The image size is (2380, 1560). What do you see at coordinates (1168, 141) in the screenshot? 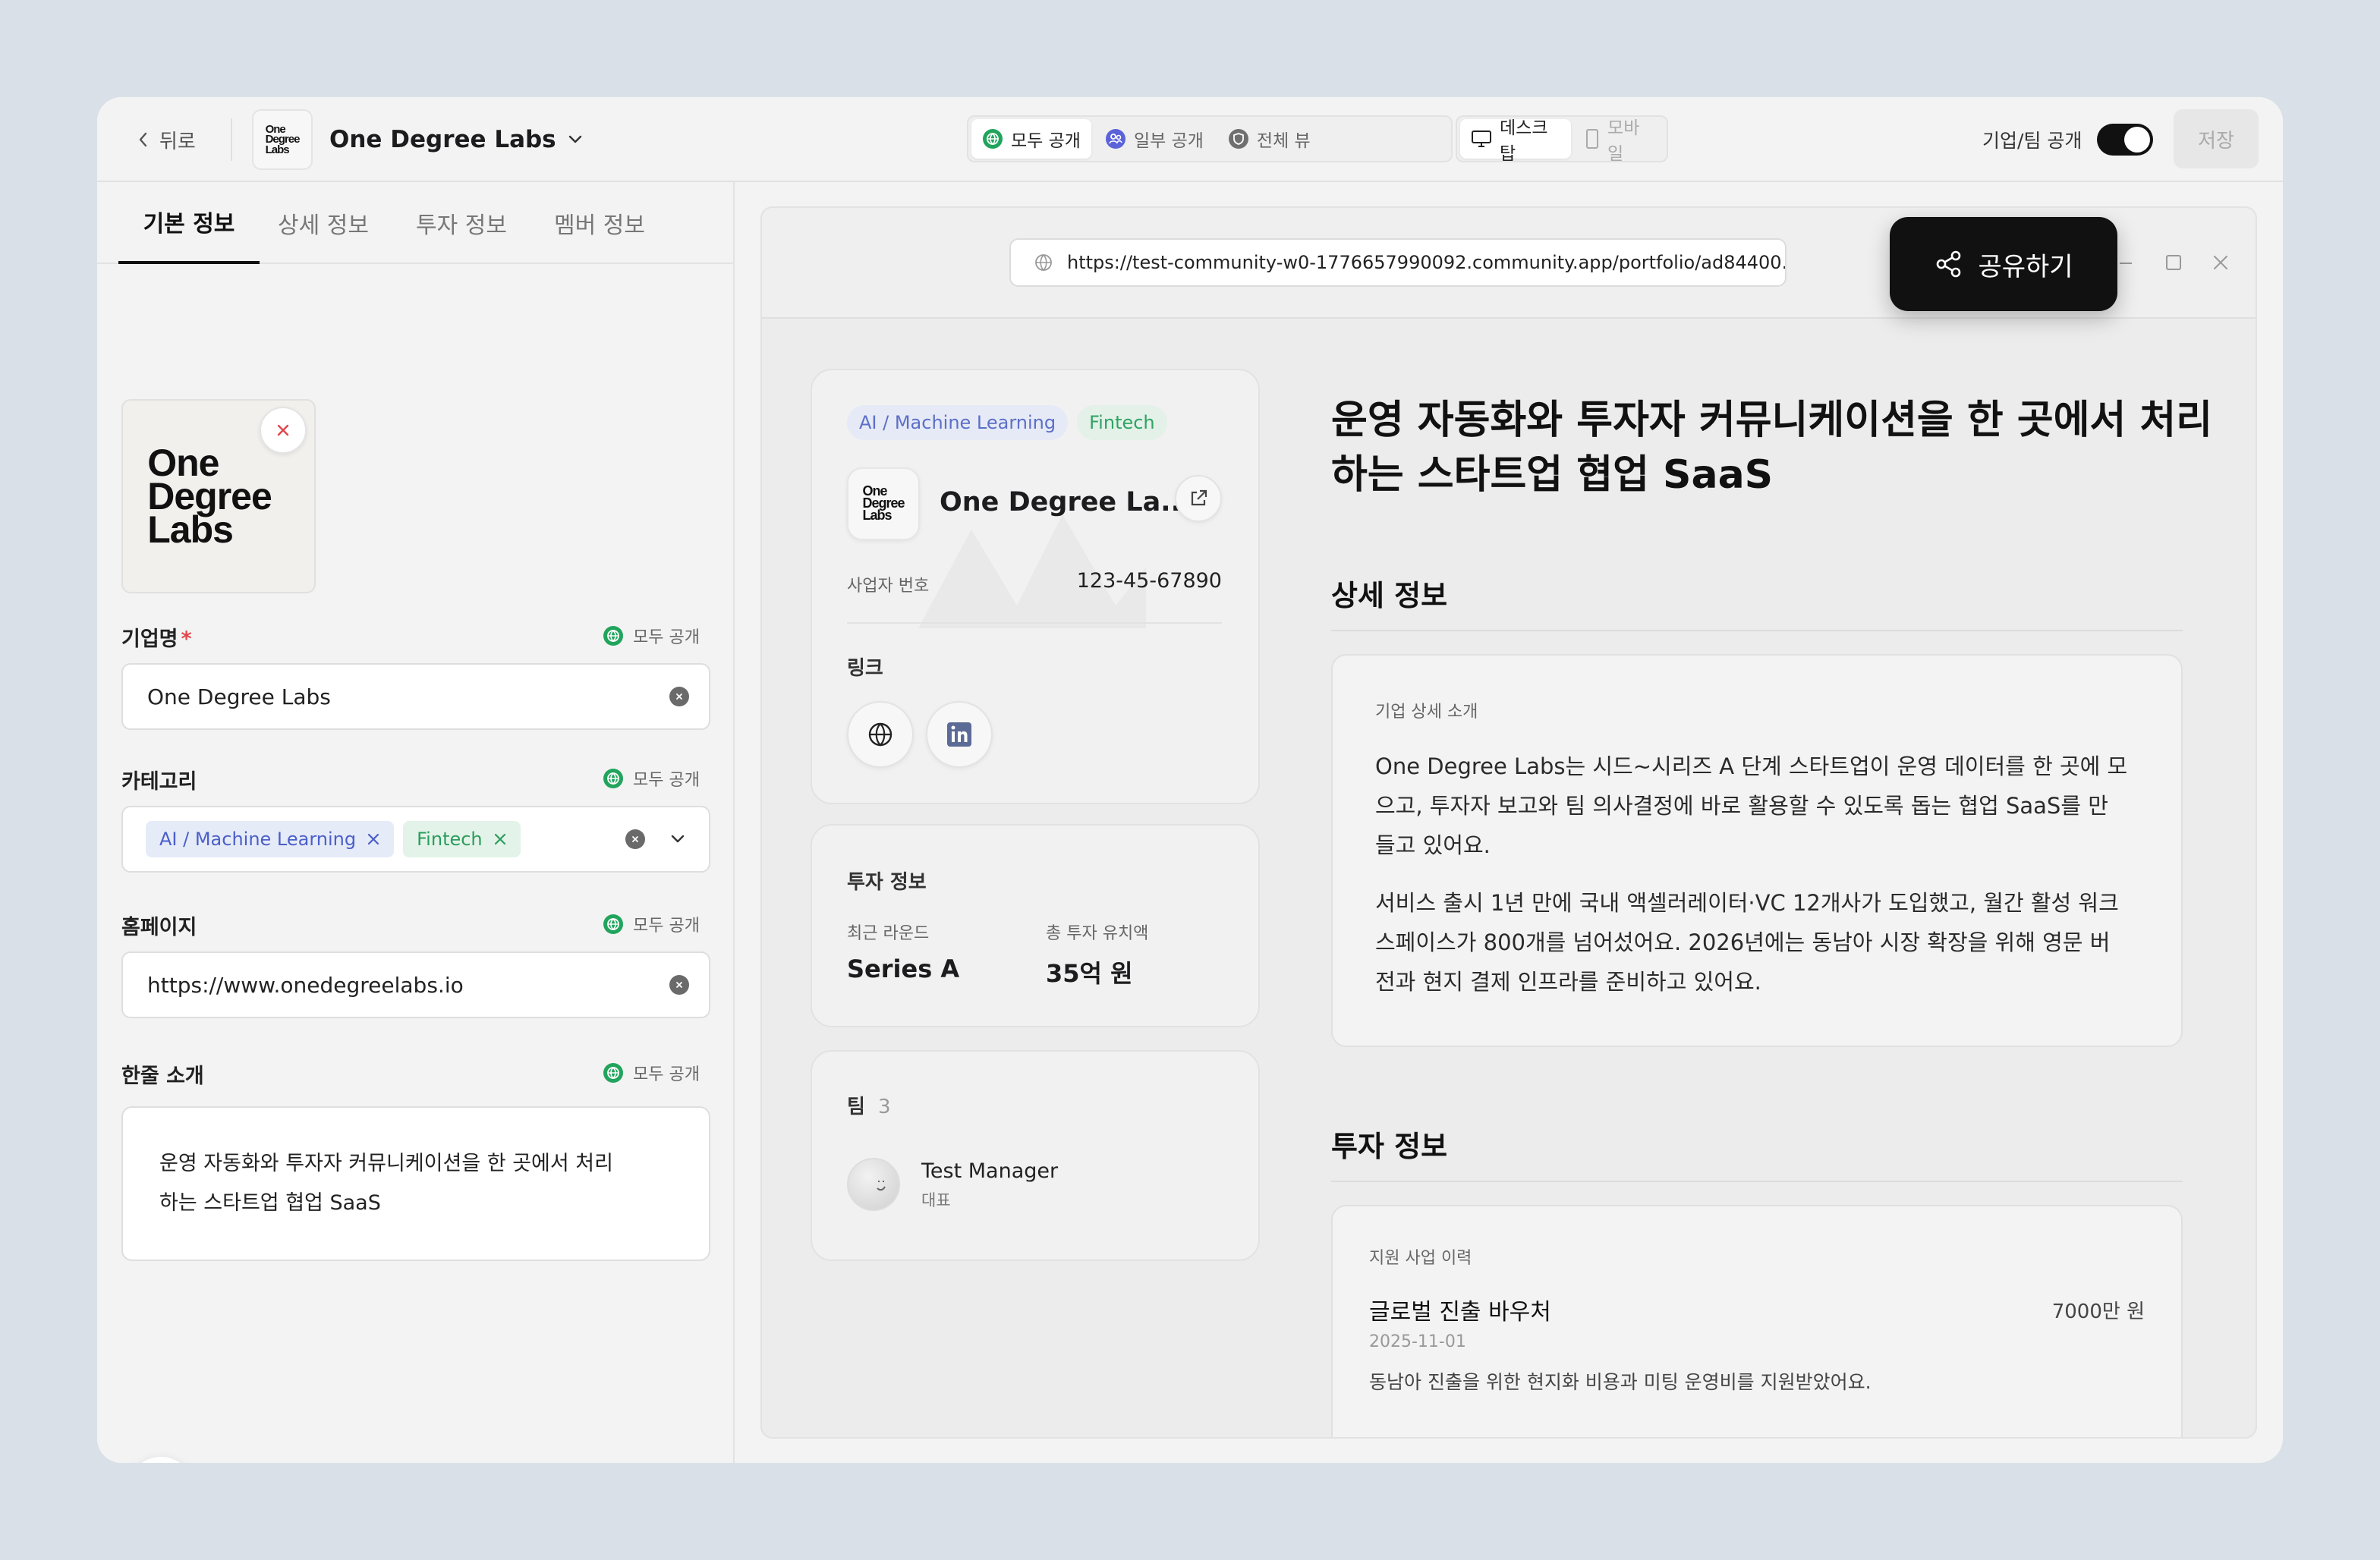
I see `visibility-partial-label: 일부 공개` at bounding box center [1168, 141].